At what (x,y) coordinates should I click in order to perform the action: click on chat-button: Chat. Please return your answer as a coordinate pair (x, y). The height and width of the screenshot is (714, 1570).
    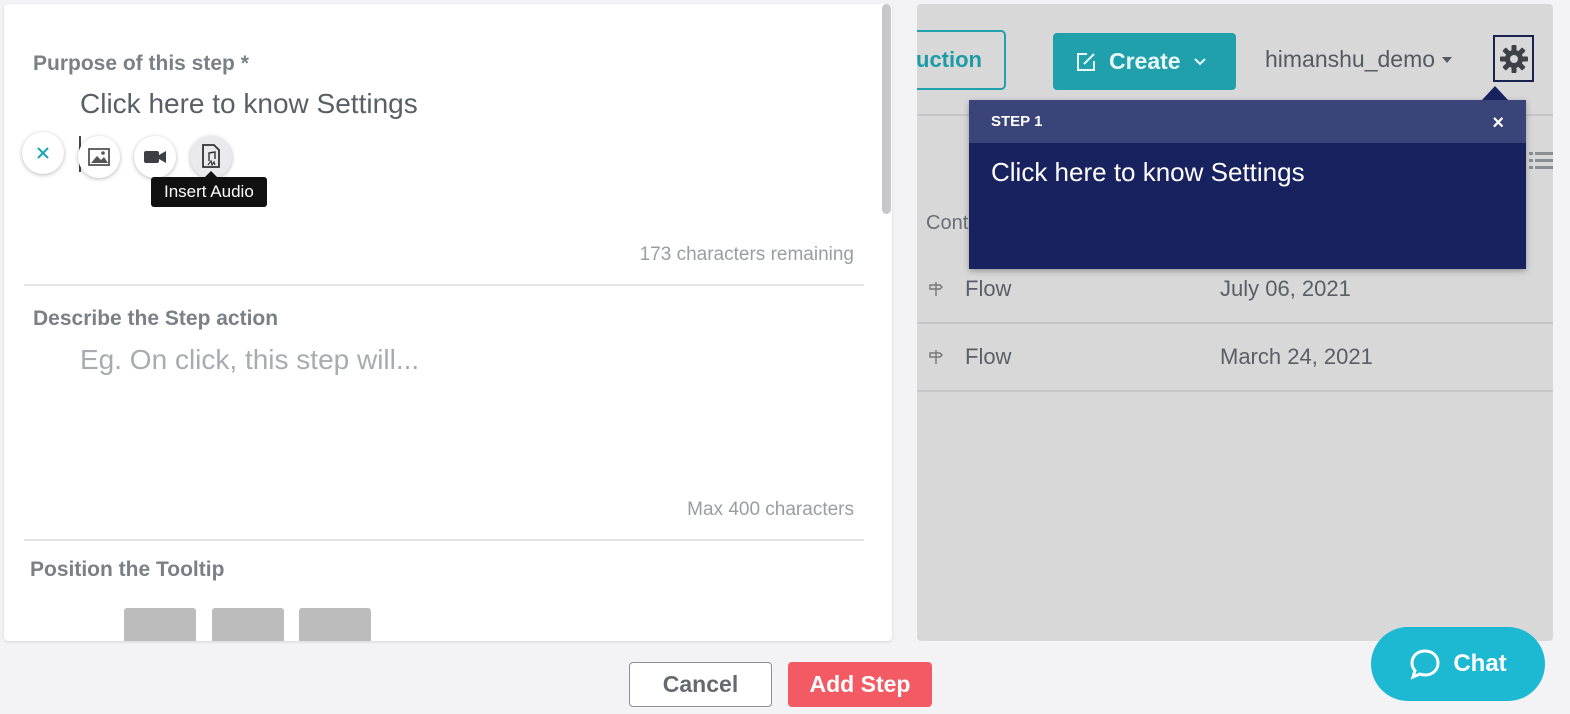
    Looking at the image, I should click on (1458, 664).